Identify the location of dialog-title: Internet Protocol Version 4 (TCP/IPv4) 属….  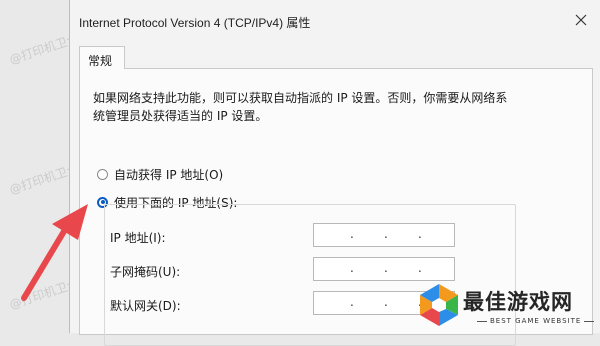
(195, 23).